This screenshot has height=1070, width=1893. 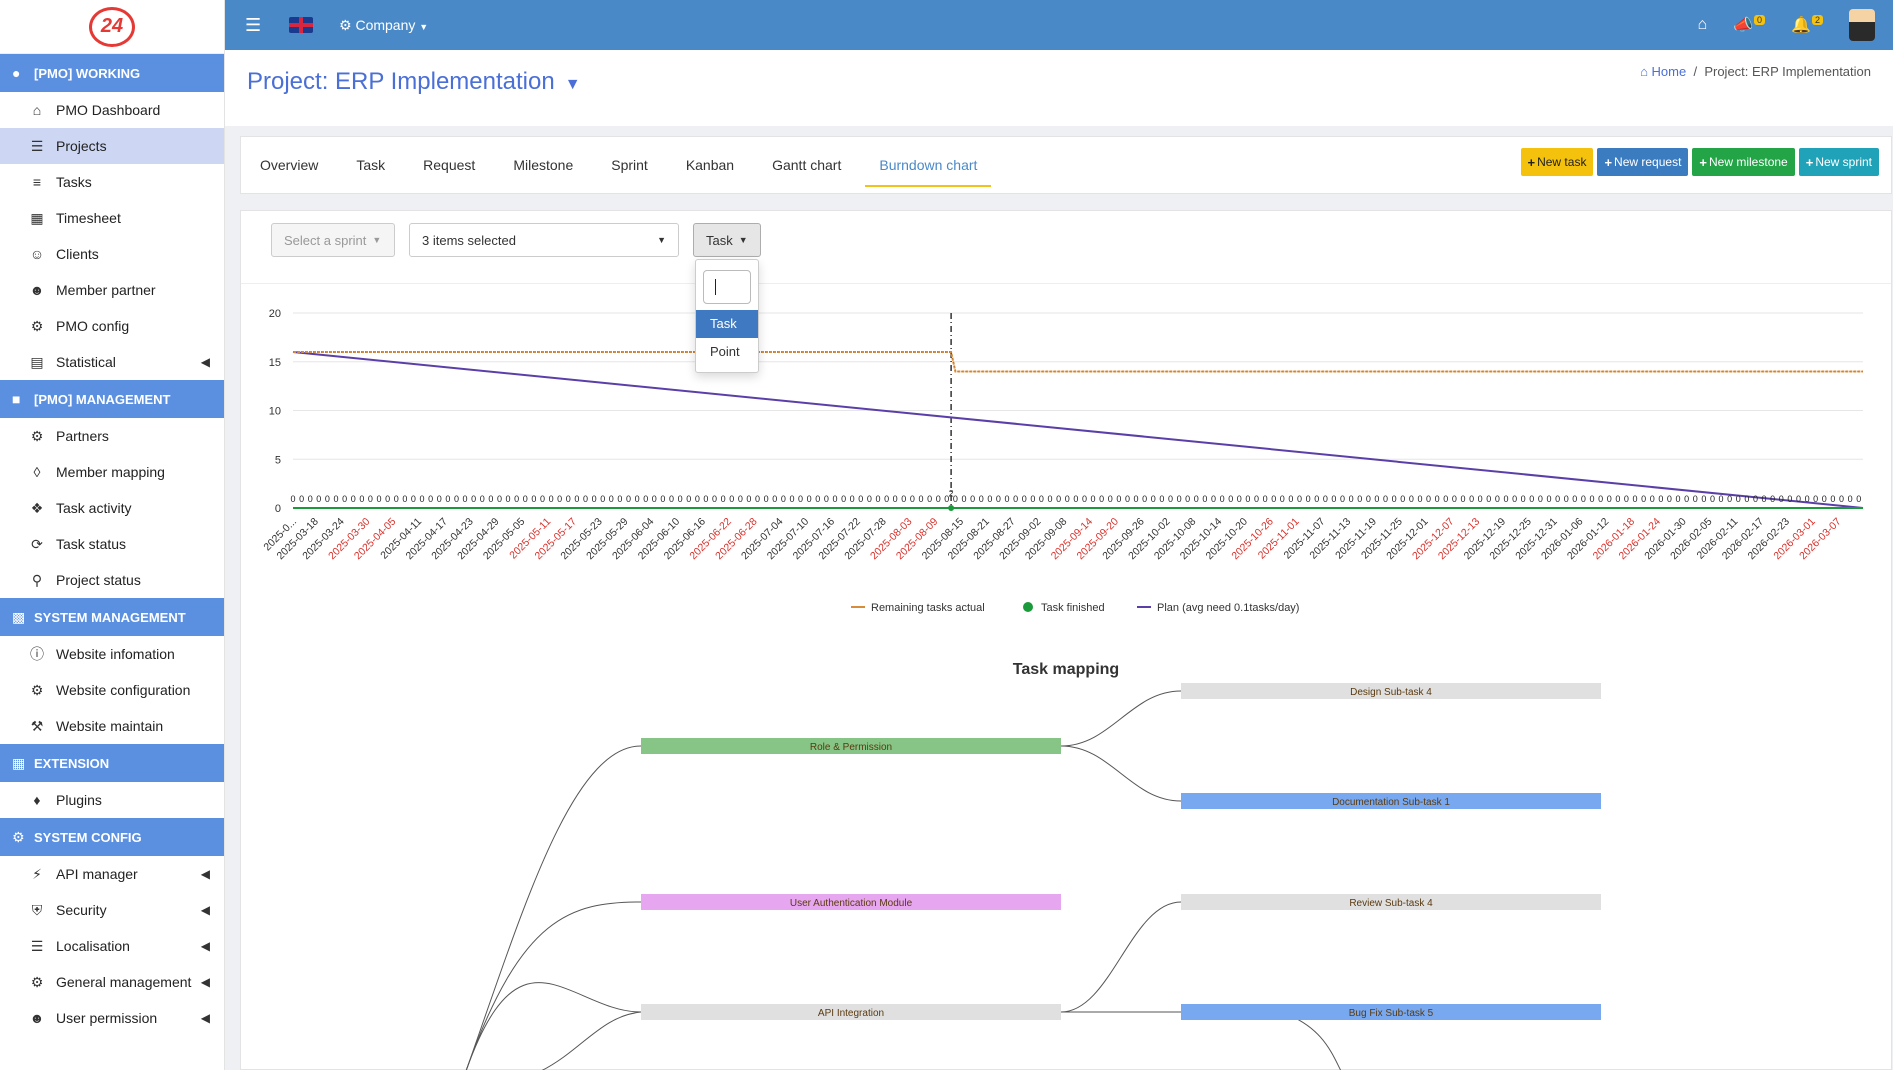 What do you see at coordinates (112, 617) in the screenshot?
I see `sidebar-section-2: ▩ SYSTEM MANAGEMENT` at bounding box center [112, 617].